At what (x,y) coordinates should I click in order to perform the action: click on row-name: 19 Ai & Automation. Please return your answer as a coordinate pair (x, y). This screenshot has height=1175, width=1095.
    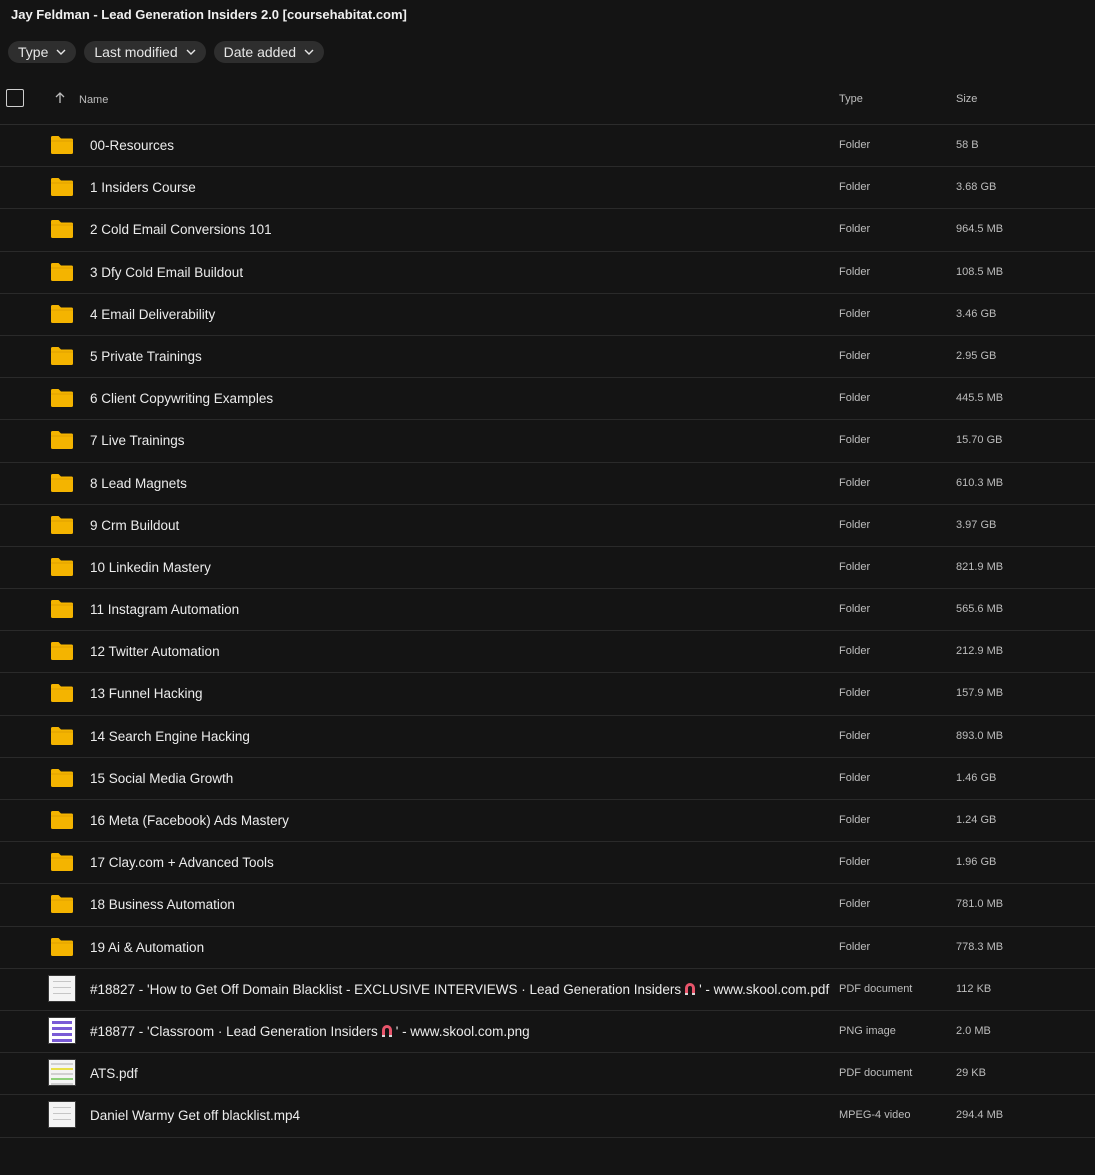
    Looking at the image, I should click on (147, 947).